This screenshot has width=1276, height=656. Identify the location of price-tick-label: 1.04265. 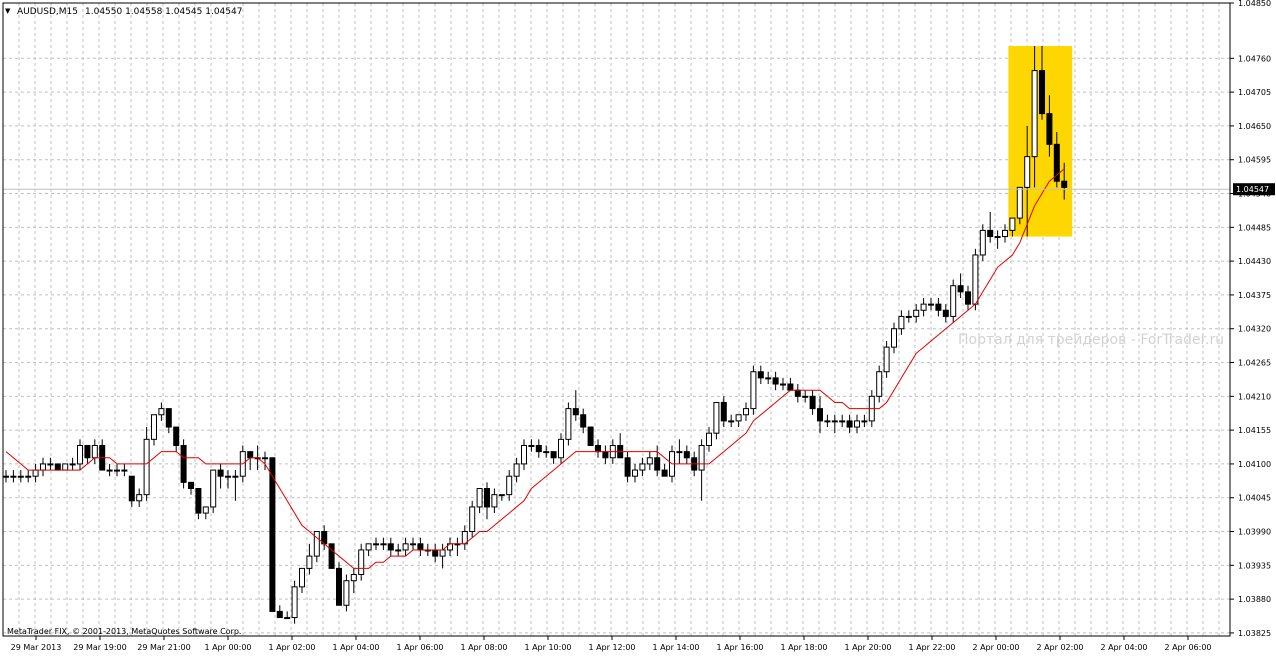
(1254, 363).